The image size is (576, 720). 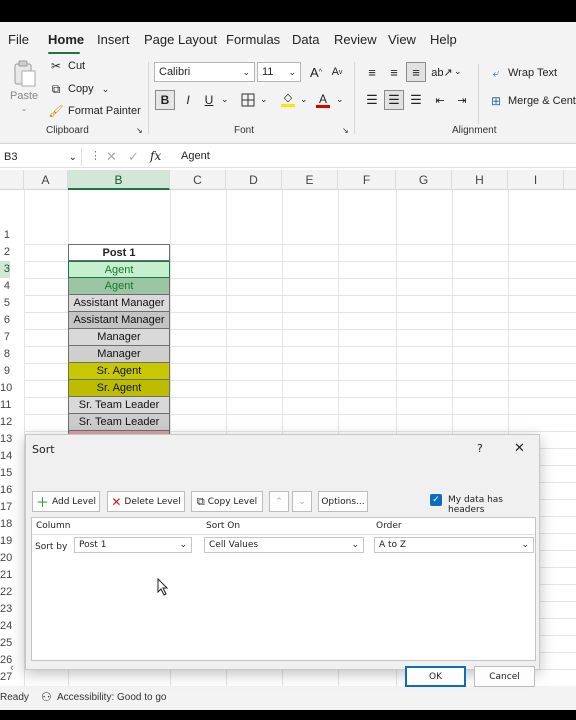 What do you see at coordinates (316, 72) in the screenshot?
I see `increase-font-size-button: A ^` at bounding box center [316, 72].